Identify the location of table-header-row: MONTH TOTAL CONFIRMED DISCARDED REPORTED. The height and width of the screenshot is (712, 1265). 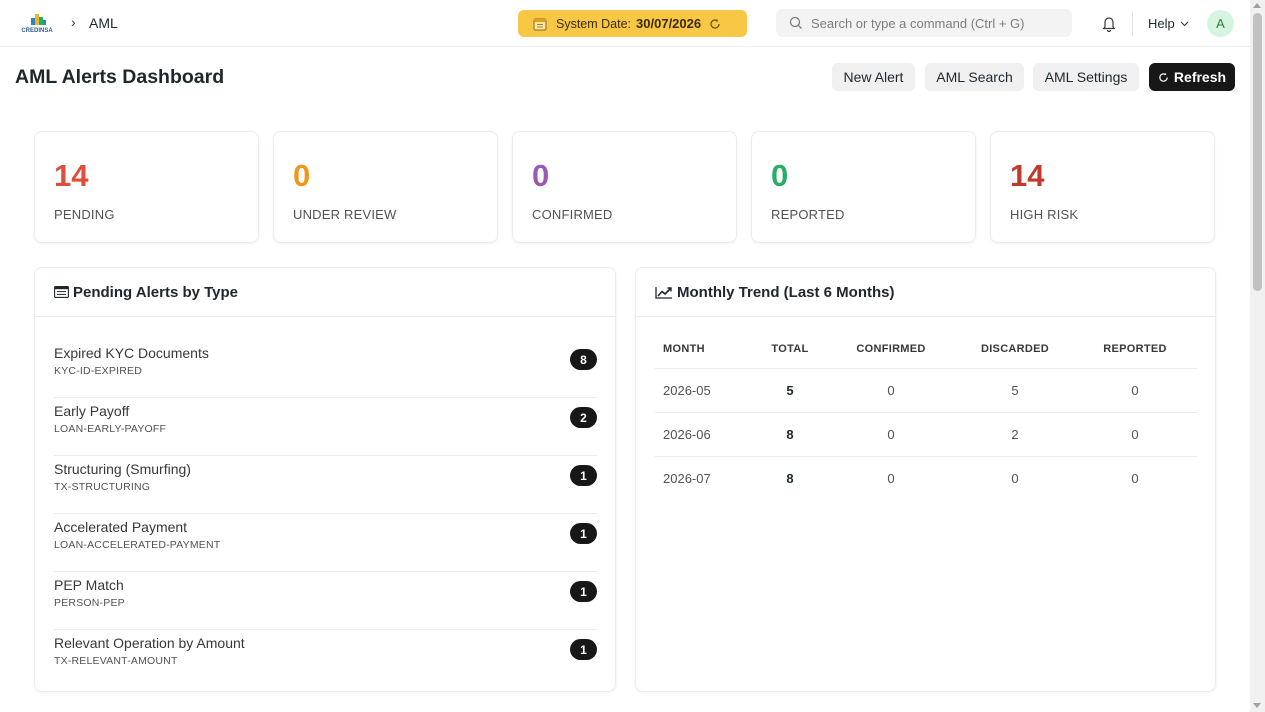
(926, 350).